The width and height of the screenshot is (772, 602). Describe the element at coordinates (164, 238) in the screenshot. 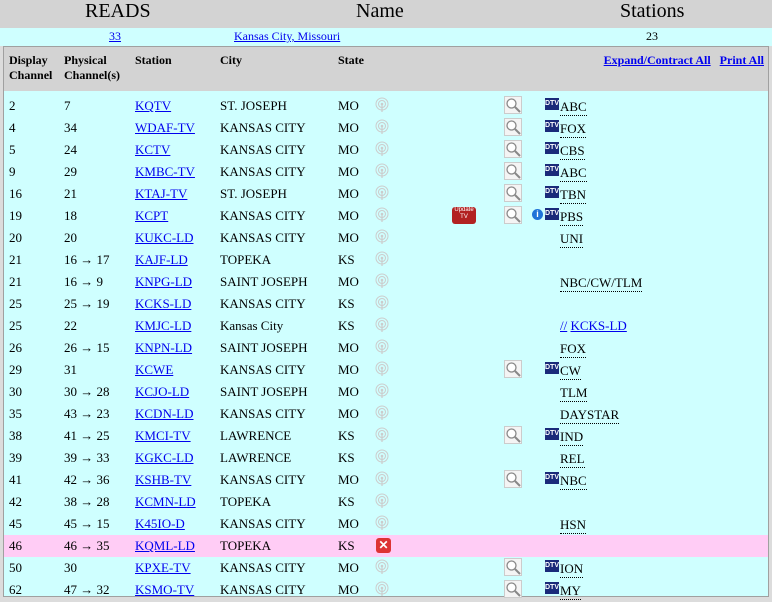

I see `station-link: KUKC-LD` at that location.